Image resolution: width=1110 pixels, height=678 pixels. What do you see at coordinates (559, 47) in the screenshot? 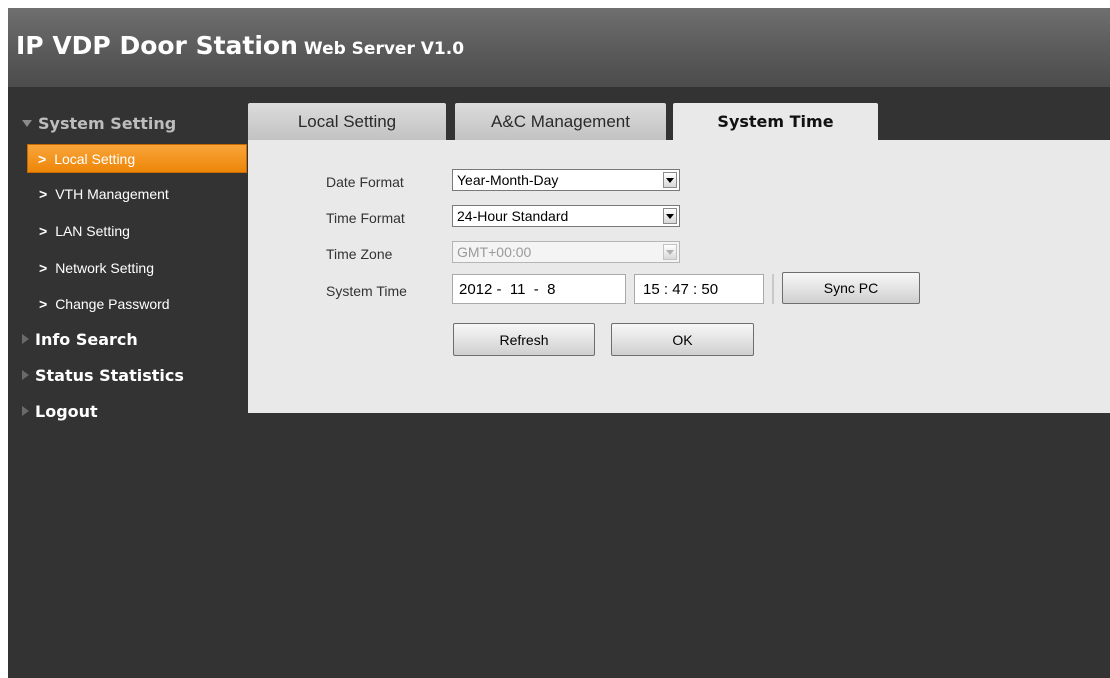
I see `header-bar: IP VDP Door Station Web Server V1.0` at bounding box center [559, 47].